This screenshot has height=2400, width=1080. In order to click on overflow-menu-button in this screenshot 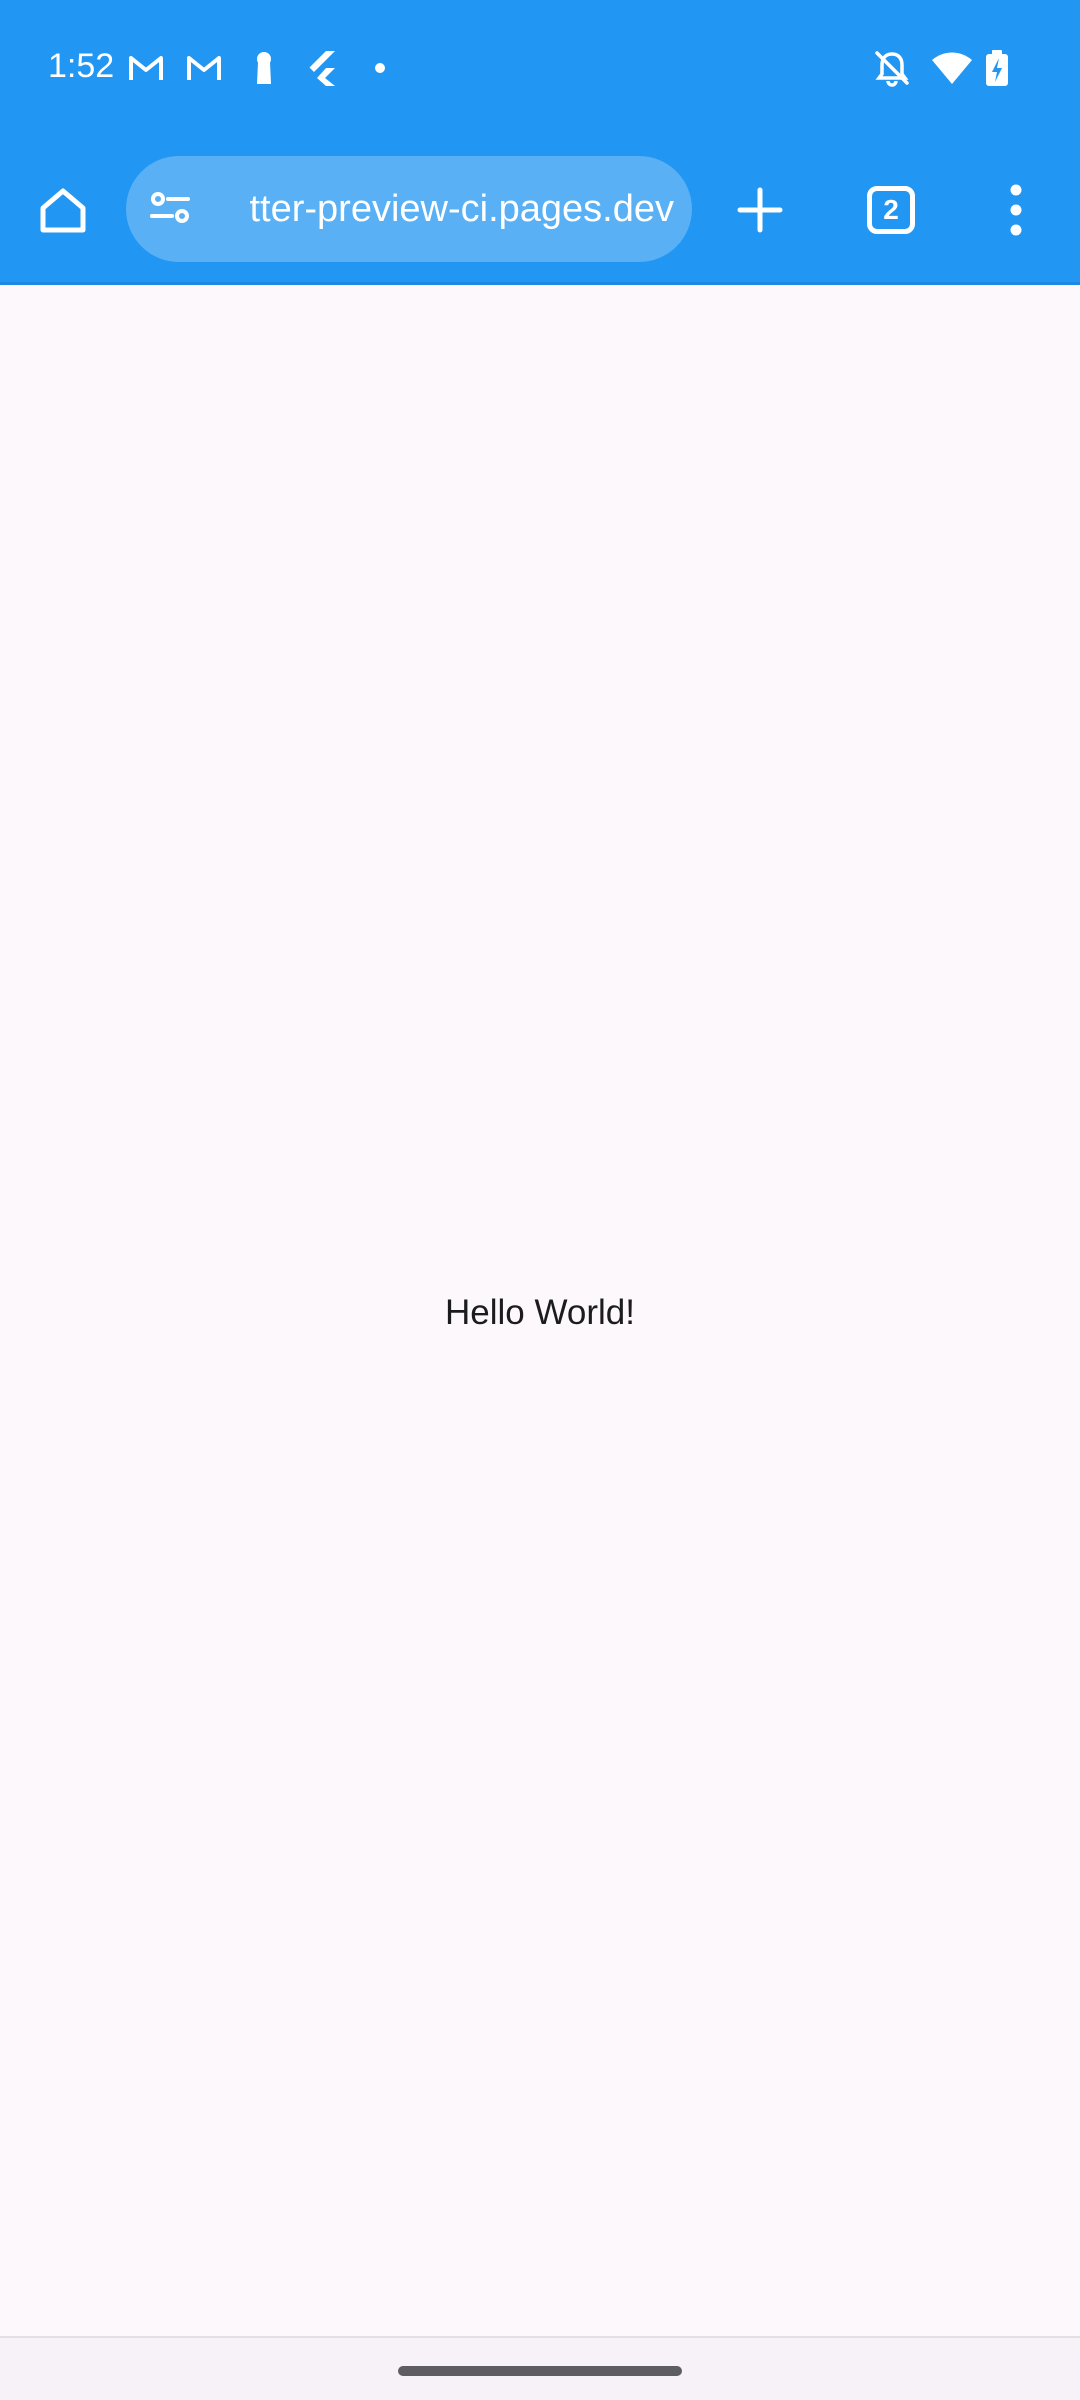, I will do `click(1016, 210)`.